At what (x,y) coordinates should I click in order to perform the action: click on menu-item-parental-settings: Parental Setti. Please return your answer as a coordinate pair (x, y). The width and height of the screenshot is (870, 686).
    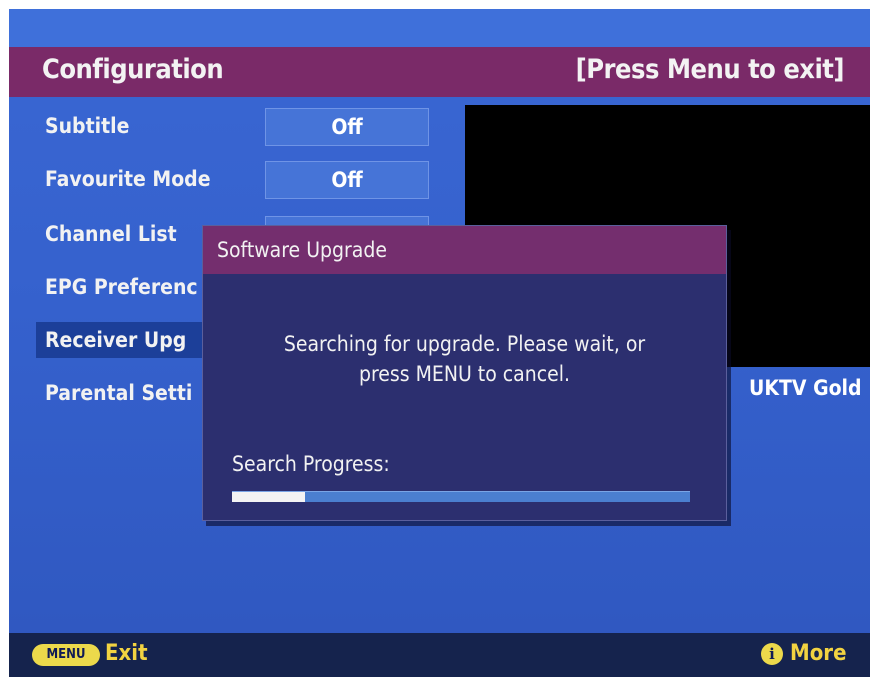
    Looking at the image, I should click on (118, 393).